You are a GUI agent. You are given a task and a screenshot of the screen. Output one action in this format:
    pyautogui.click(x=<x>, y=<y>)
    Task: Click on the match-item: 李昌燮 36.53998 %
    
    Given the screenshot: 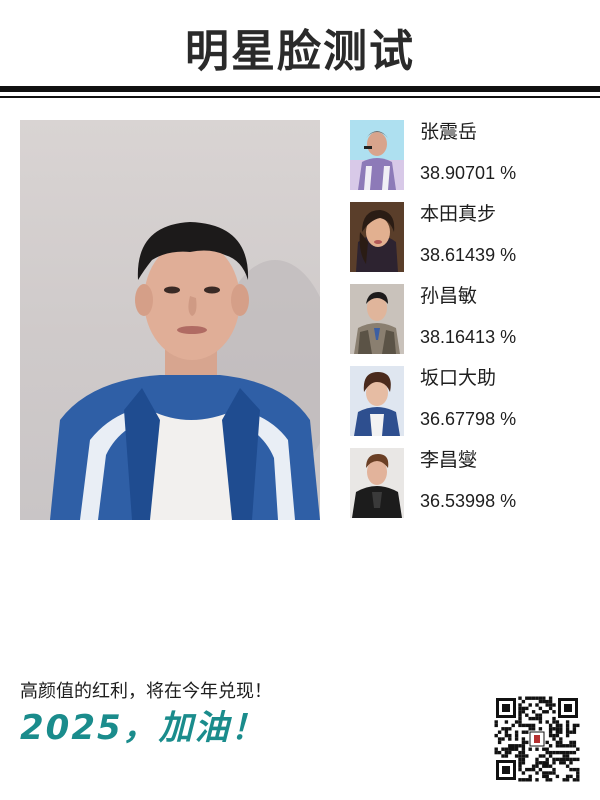 What is the action you would take?
    pyautogui.click(x=465, y=483)
    